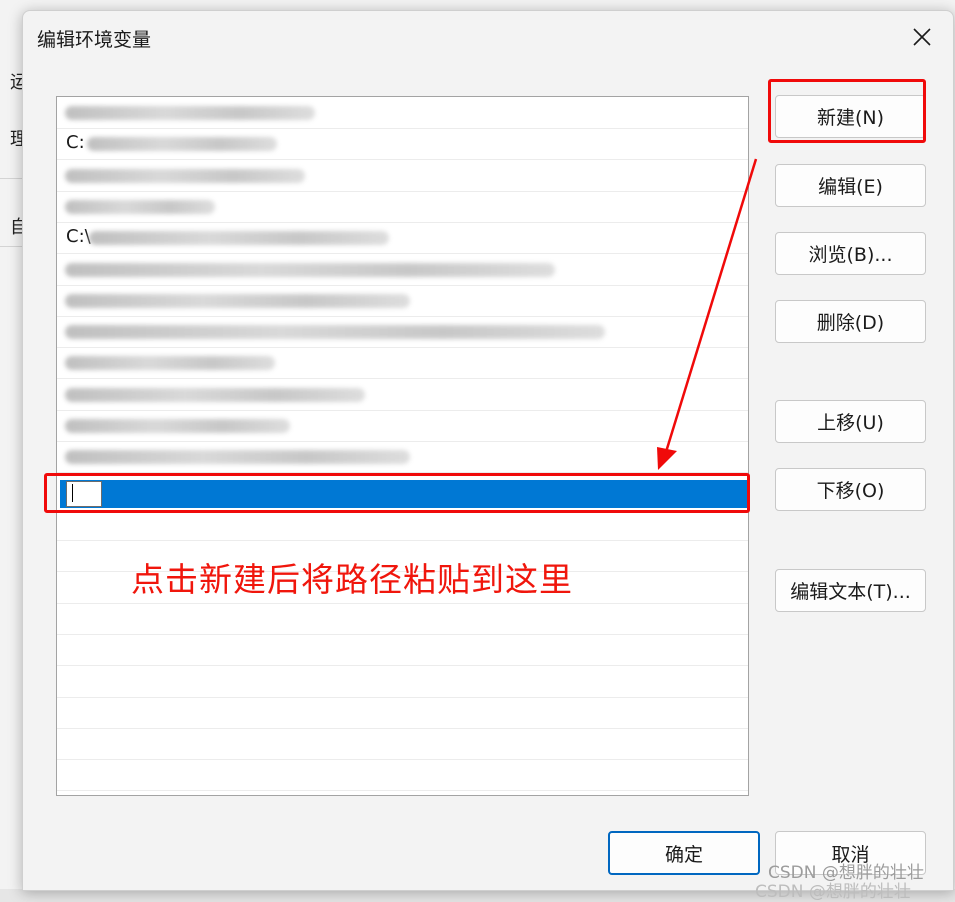 The image size is (955, 902). Describe the element at coordinates (707, 314) in the screenshot. I see `annotation-arrow` at that location.